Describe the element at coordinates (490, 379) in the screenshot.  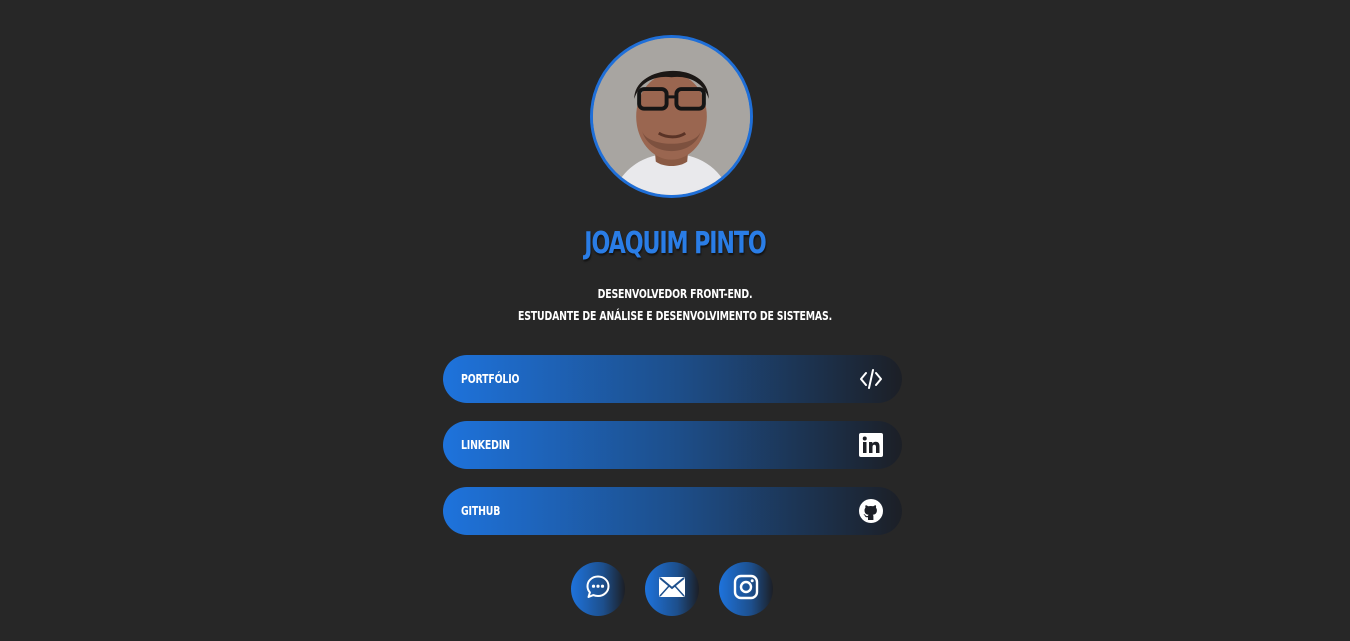
I see `portfolio-link-label: PORTFÓLIO` at that location.